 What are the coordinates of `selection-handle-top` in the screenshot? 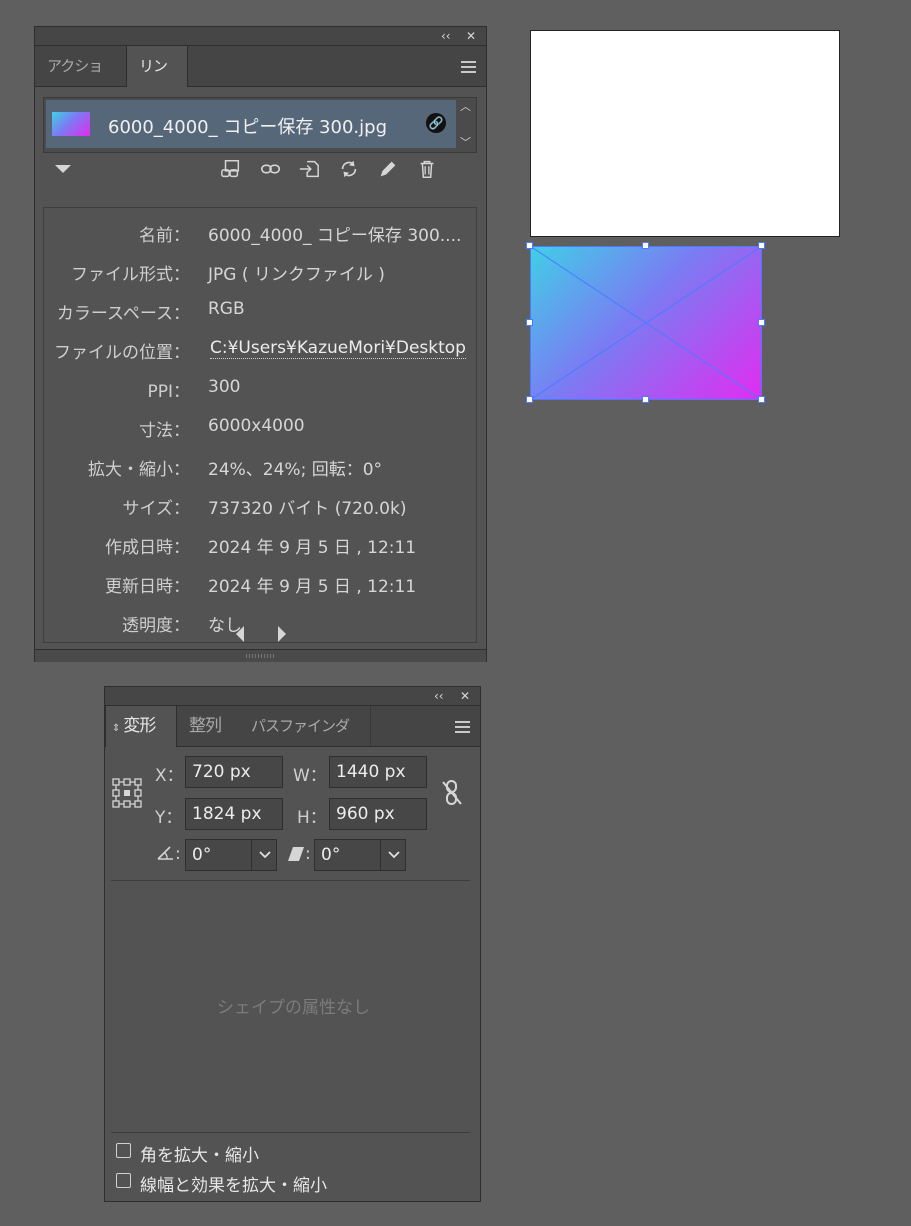 It's located at (645, 245).